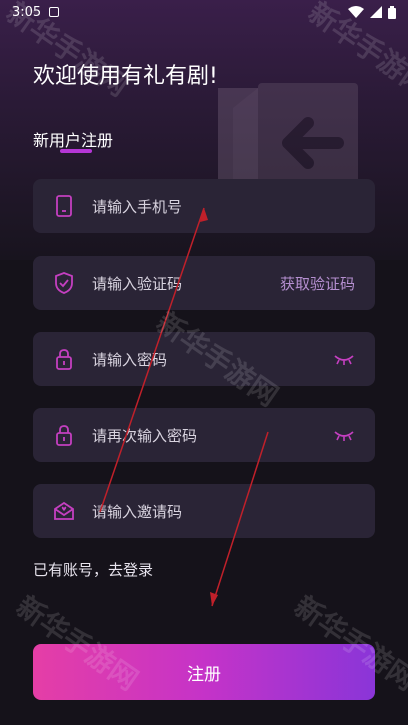 The height and width of the screenshot is (725, 408). What do you see at coordinates (317, 283) in the screenshot?
I see `get-code-button: 获取验证码` at bounding box center [317, 283].